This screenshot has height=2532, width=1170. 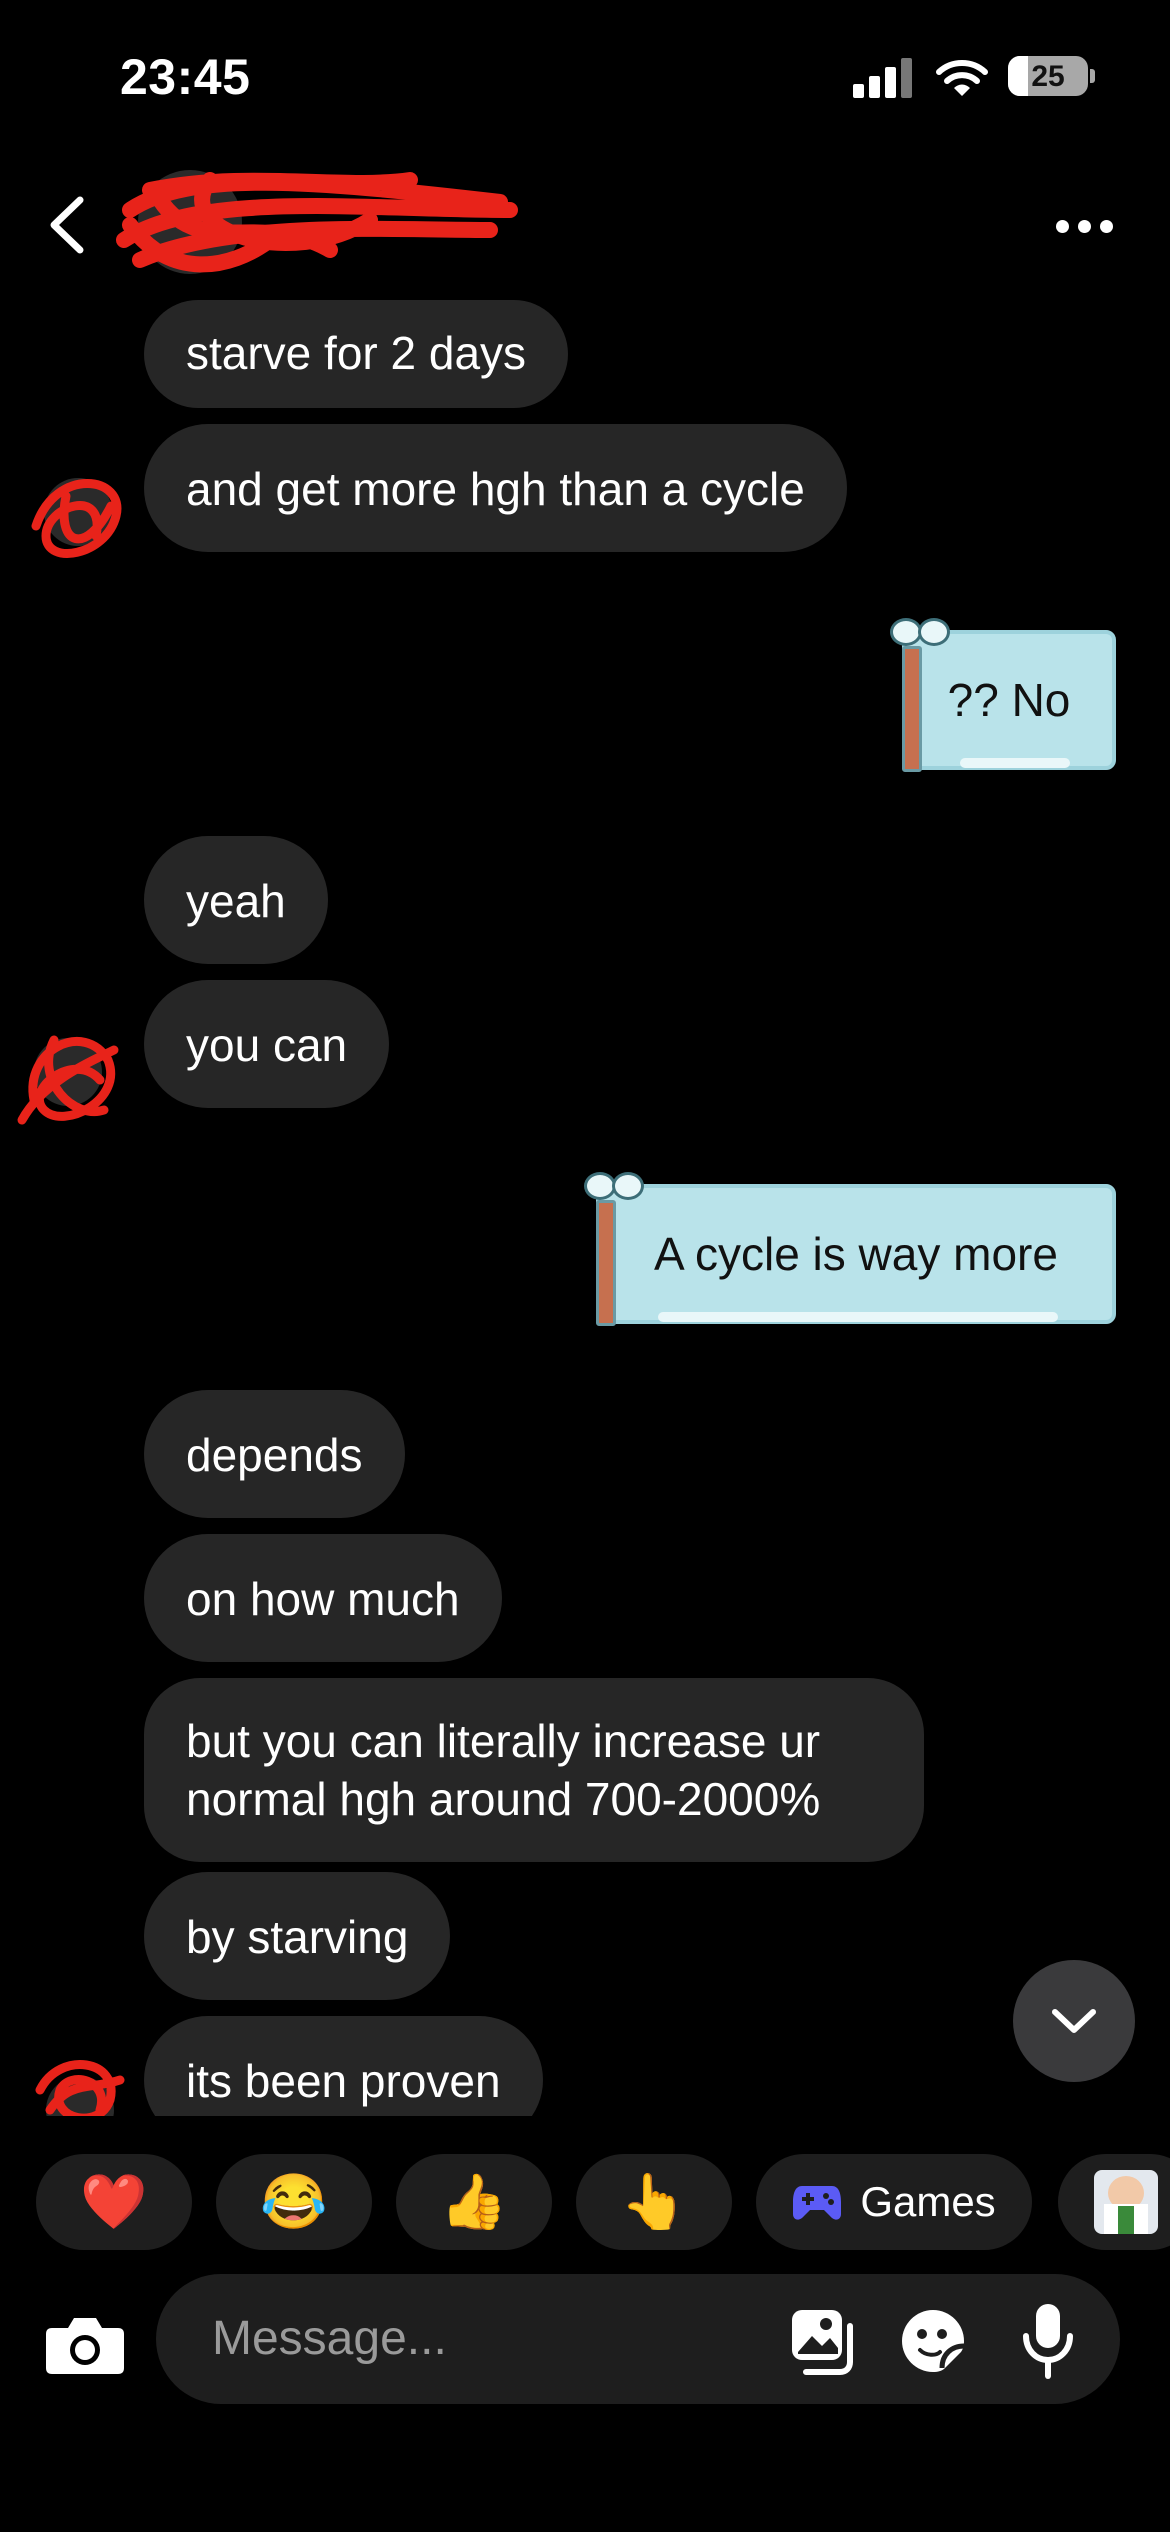 I want to click on voice-message-button, so click(x=1048, y=2340).